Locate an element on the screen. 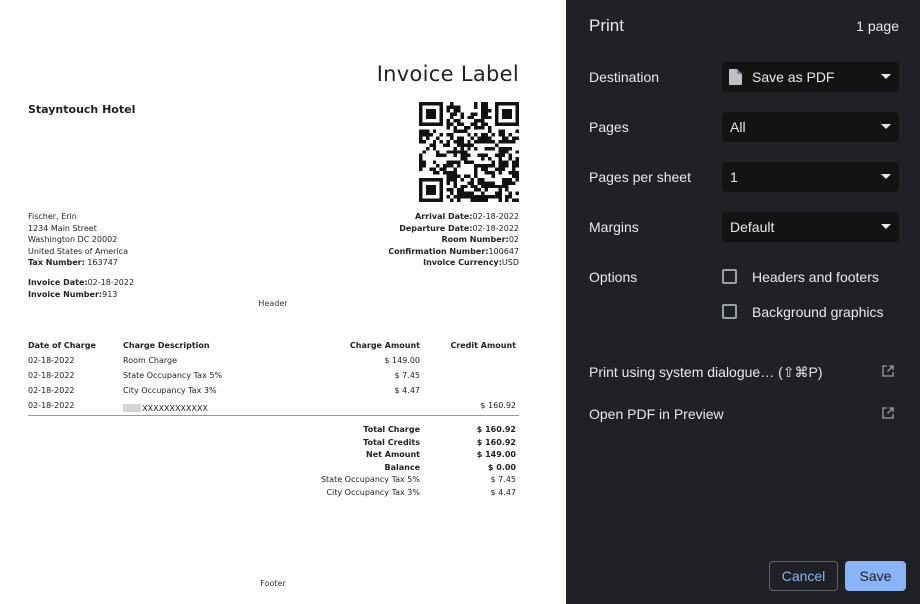 This screenshot has height=604, width=920. summary-label: Total Charge is located at coordinates (391, 429).